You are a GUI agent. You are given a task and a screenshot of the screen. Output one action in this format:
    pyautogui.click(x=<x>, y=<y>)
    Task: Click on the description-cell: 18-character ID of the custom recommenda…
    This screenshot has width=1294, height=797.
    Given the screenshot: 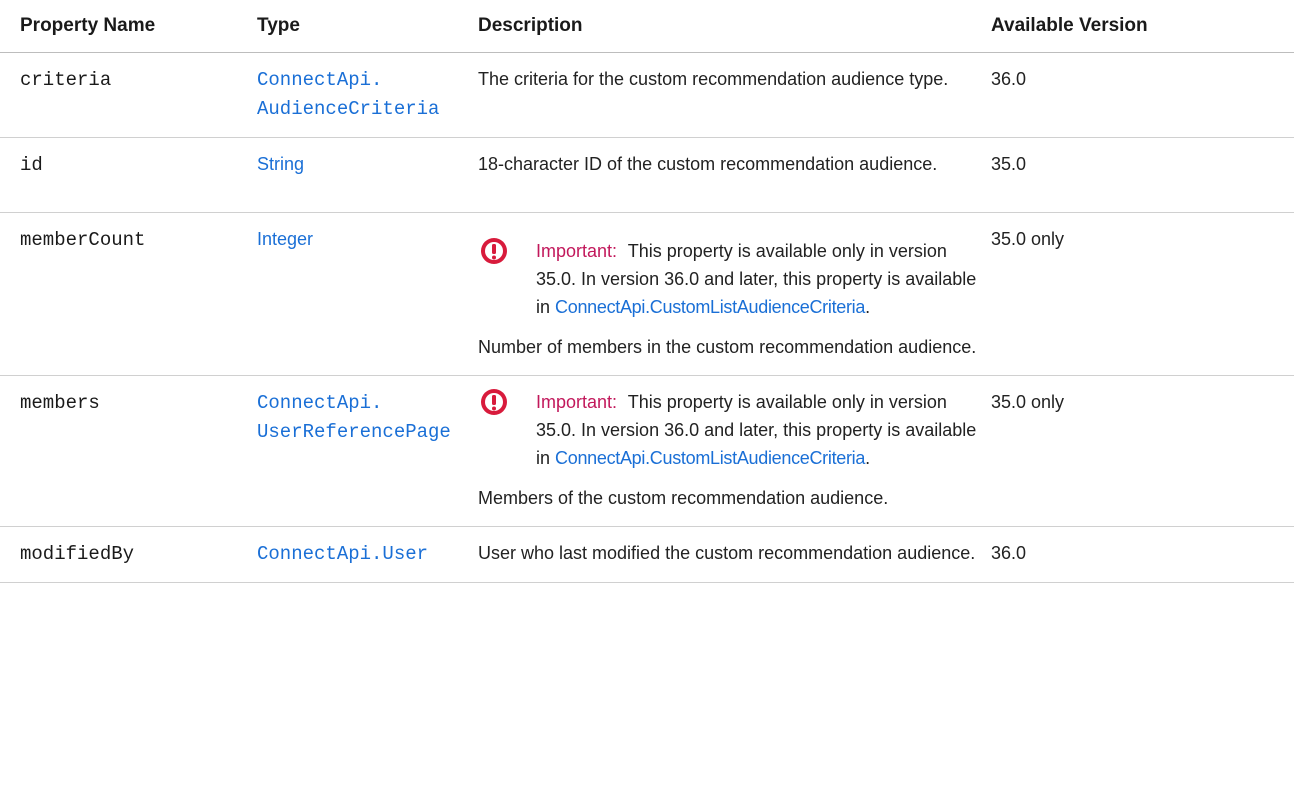 What is the action you would take?
    pyautogui.click(x=724, y=175)
    